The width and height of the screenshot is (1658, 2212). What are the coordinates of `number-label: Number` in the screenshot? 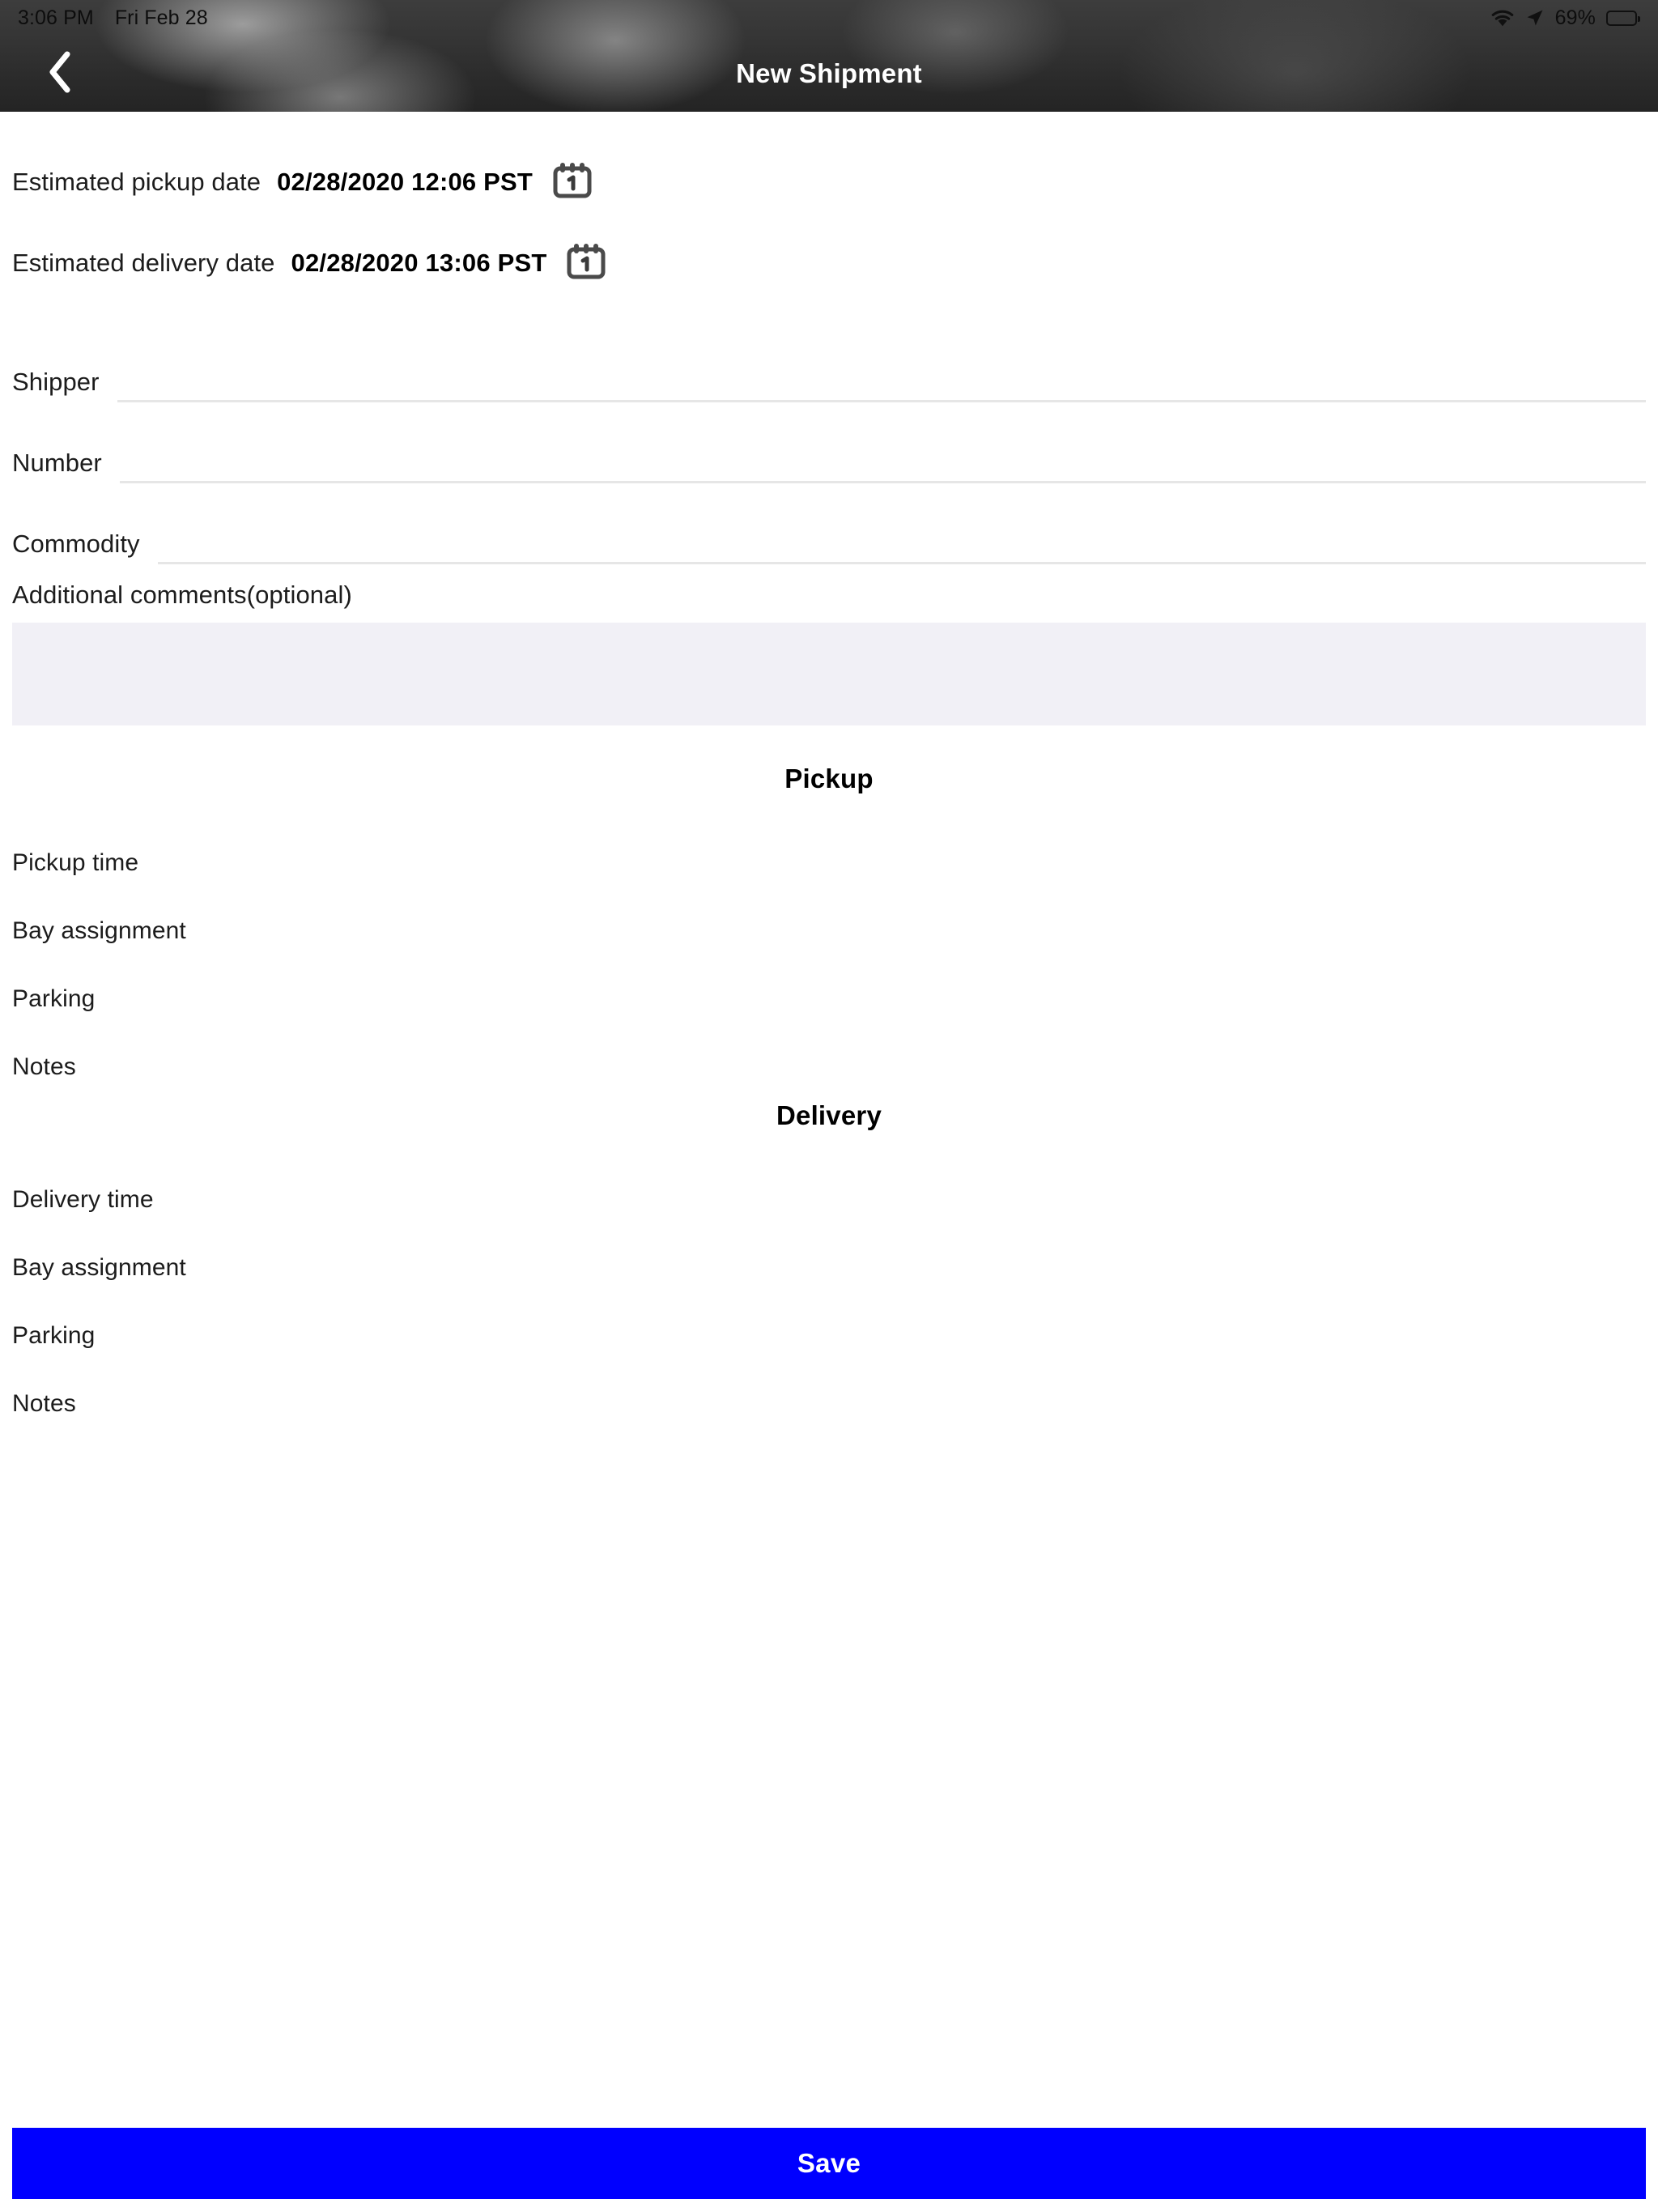 It's located at (57, 463).